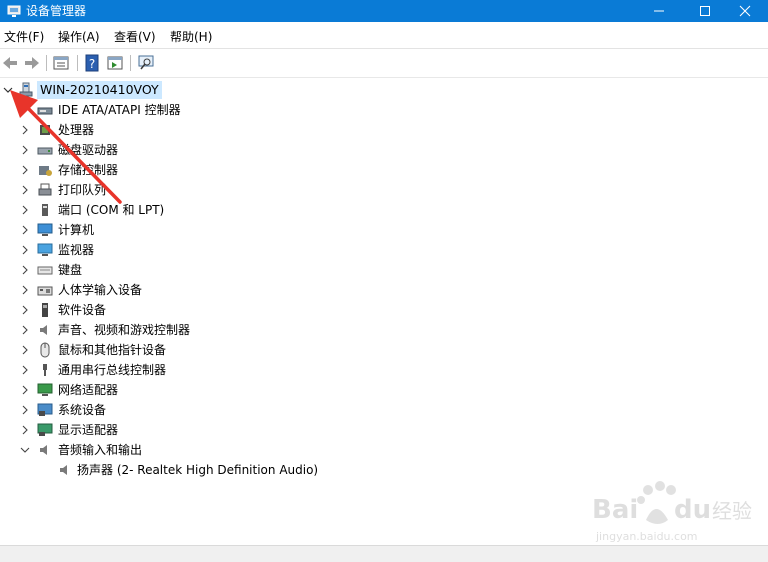 The image size is (768, 562). I want to click on chevron-down-icon, so click(25, 450).